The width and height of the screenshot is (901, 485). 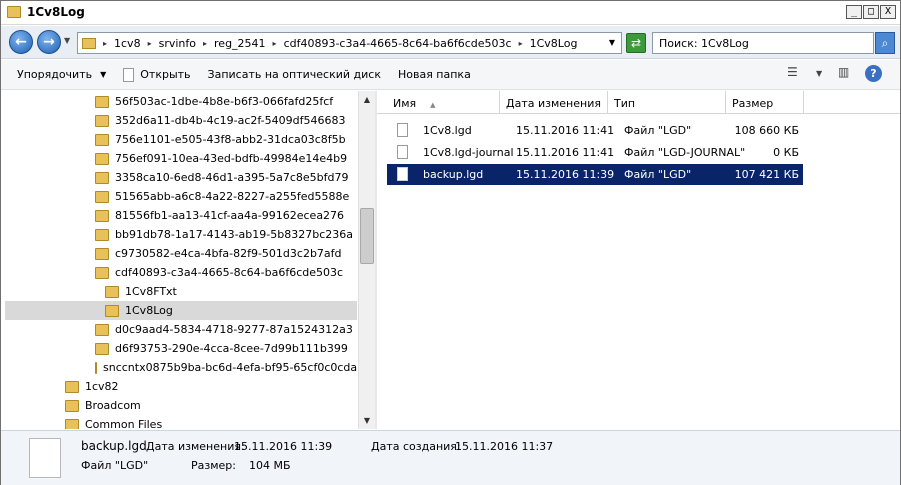 I want to click on new-folder-button: Новая папка, so click(x=434, y=74).